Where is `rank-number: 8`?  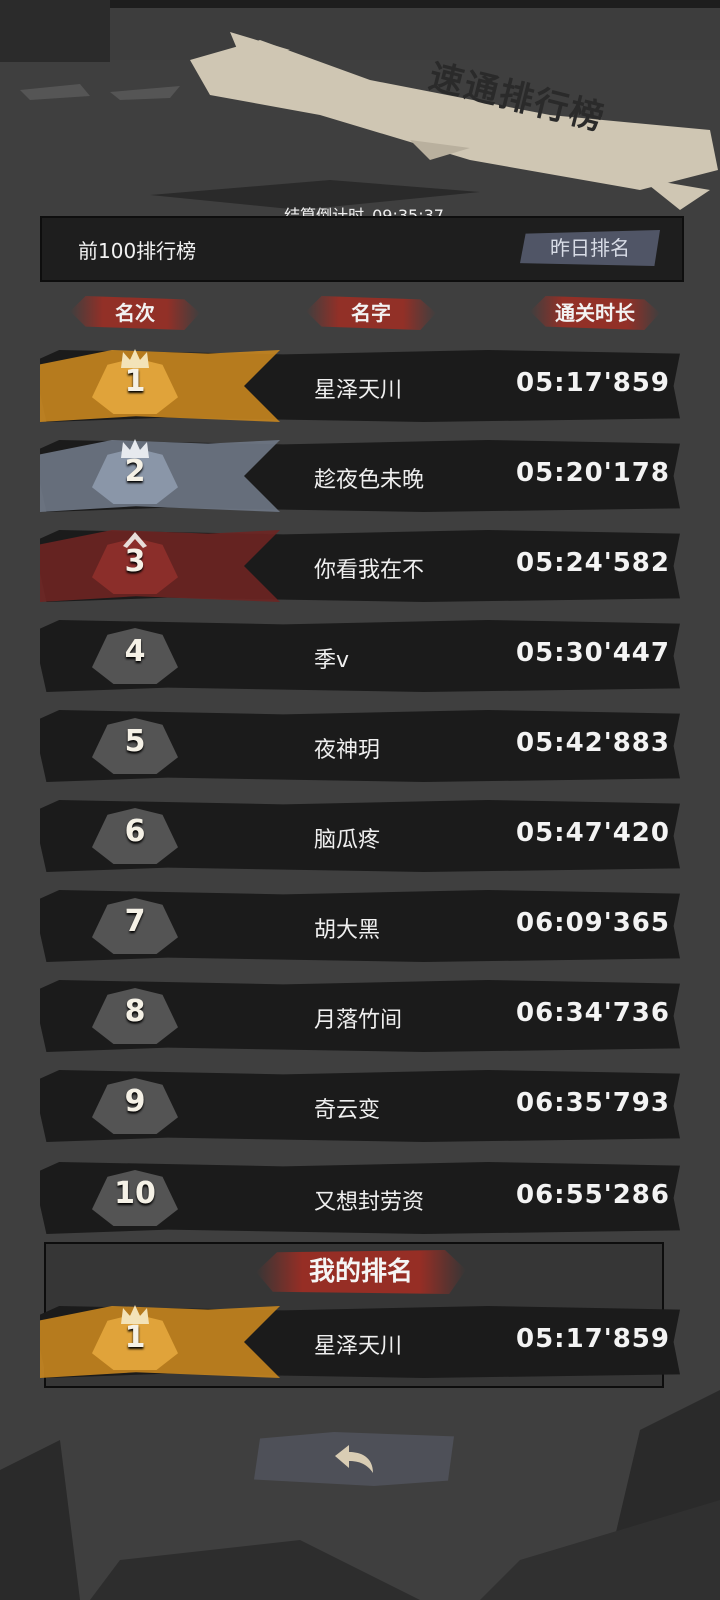 rank-number: 8 is located at coordinates (135, 1011).